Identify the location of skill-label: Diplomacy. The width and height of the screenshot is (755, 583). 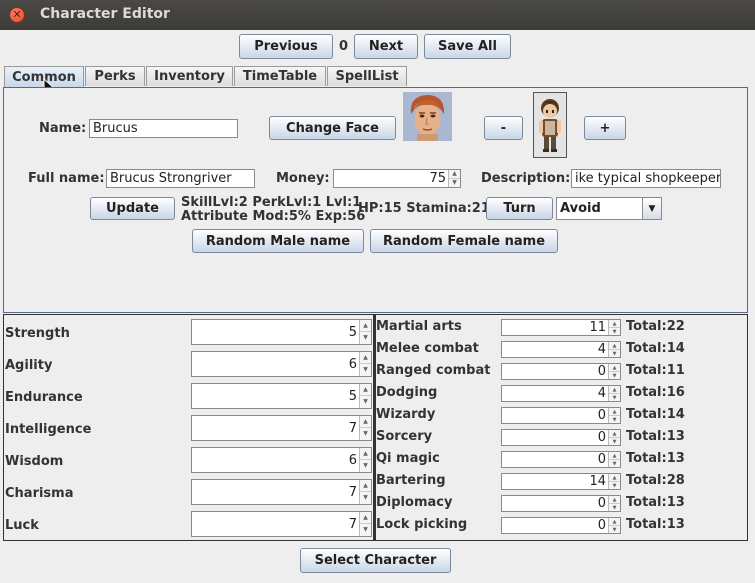
(414, 502).